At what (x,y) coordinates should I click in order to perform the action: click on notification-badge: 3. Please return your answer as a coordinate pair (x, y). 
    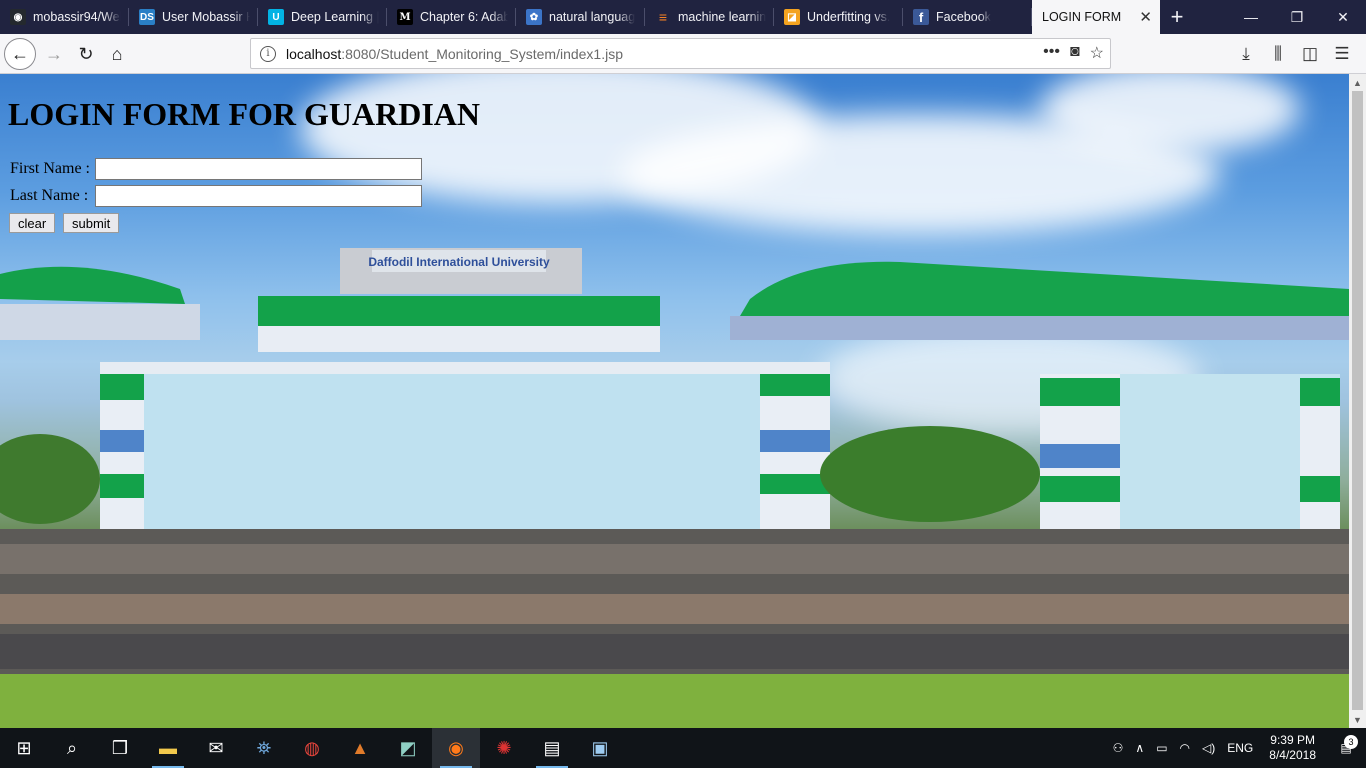
    Looking at the image, I should click on (1351, 742).